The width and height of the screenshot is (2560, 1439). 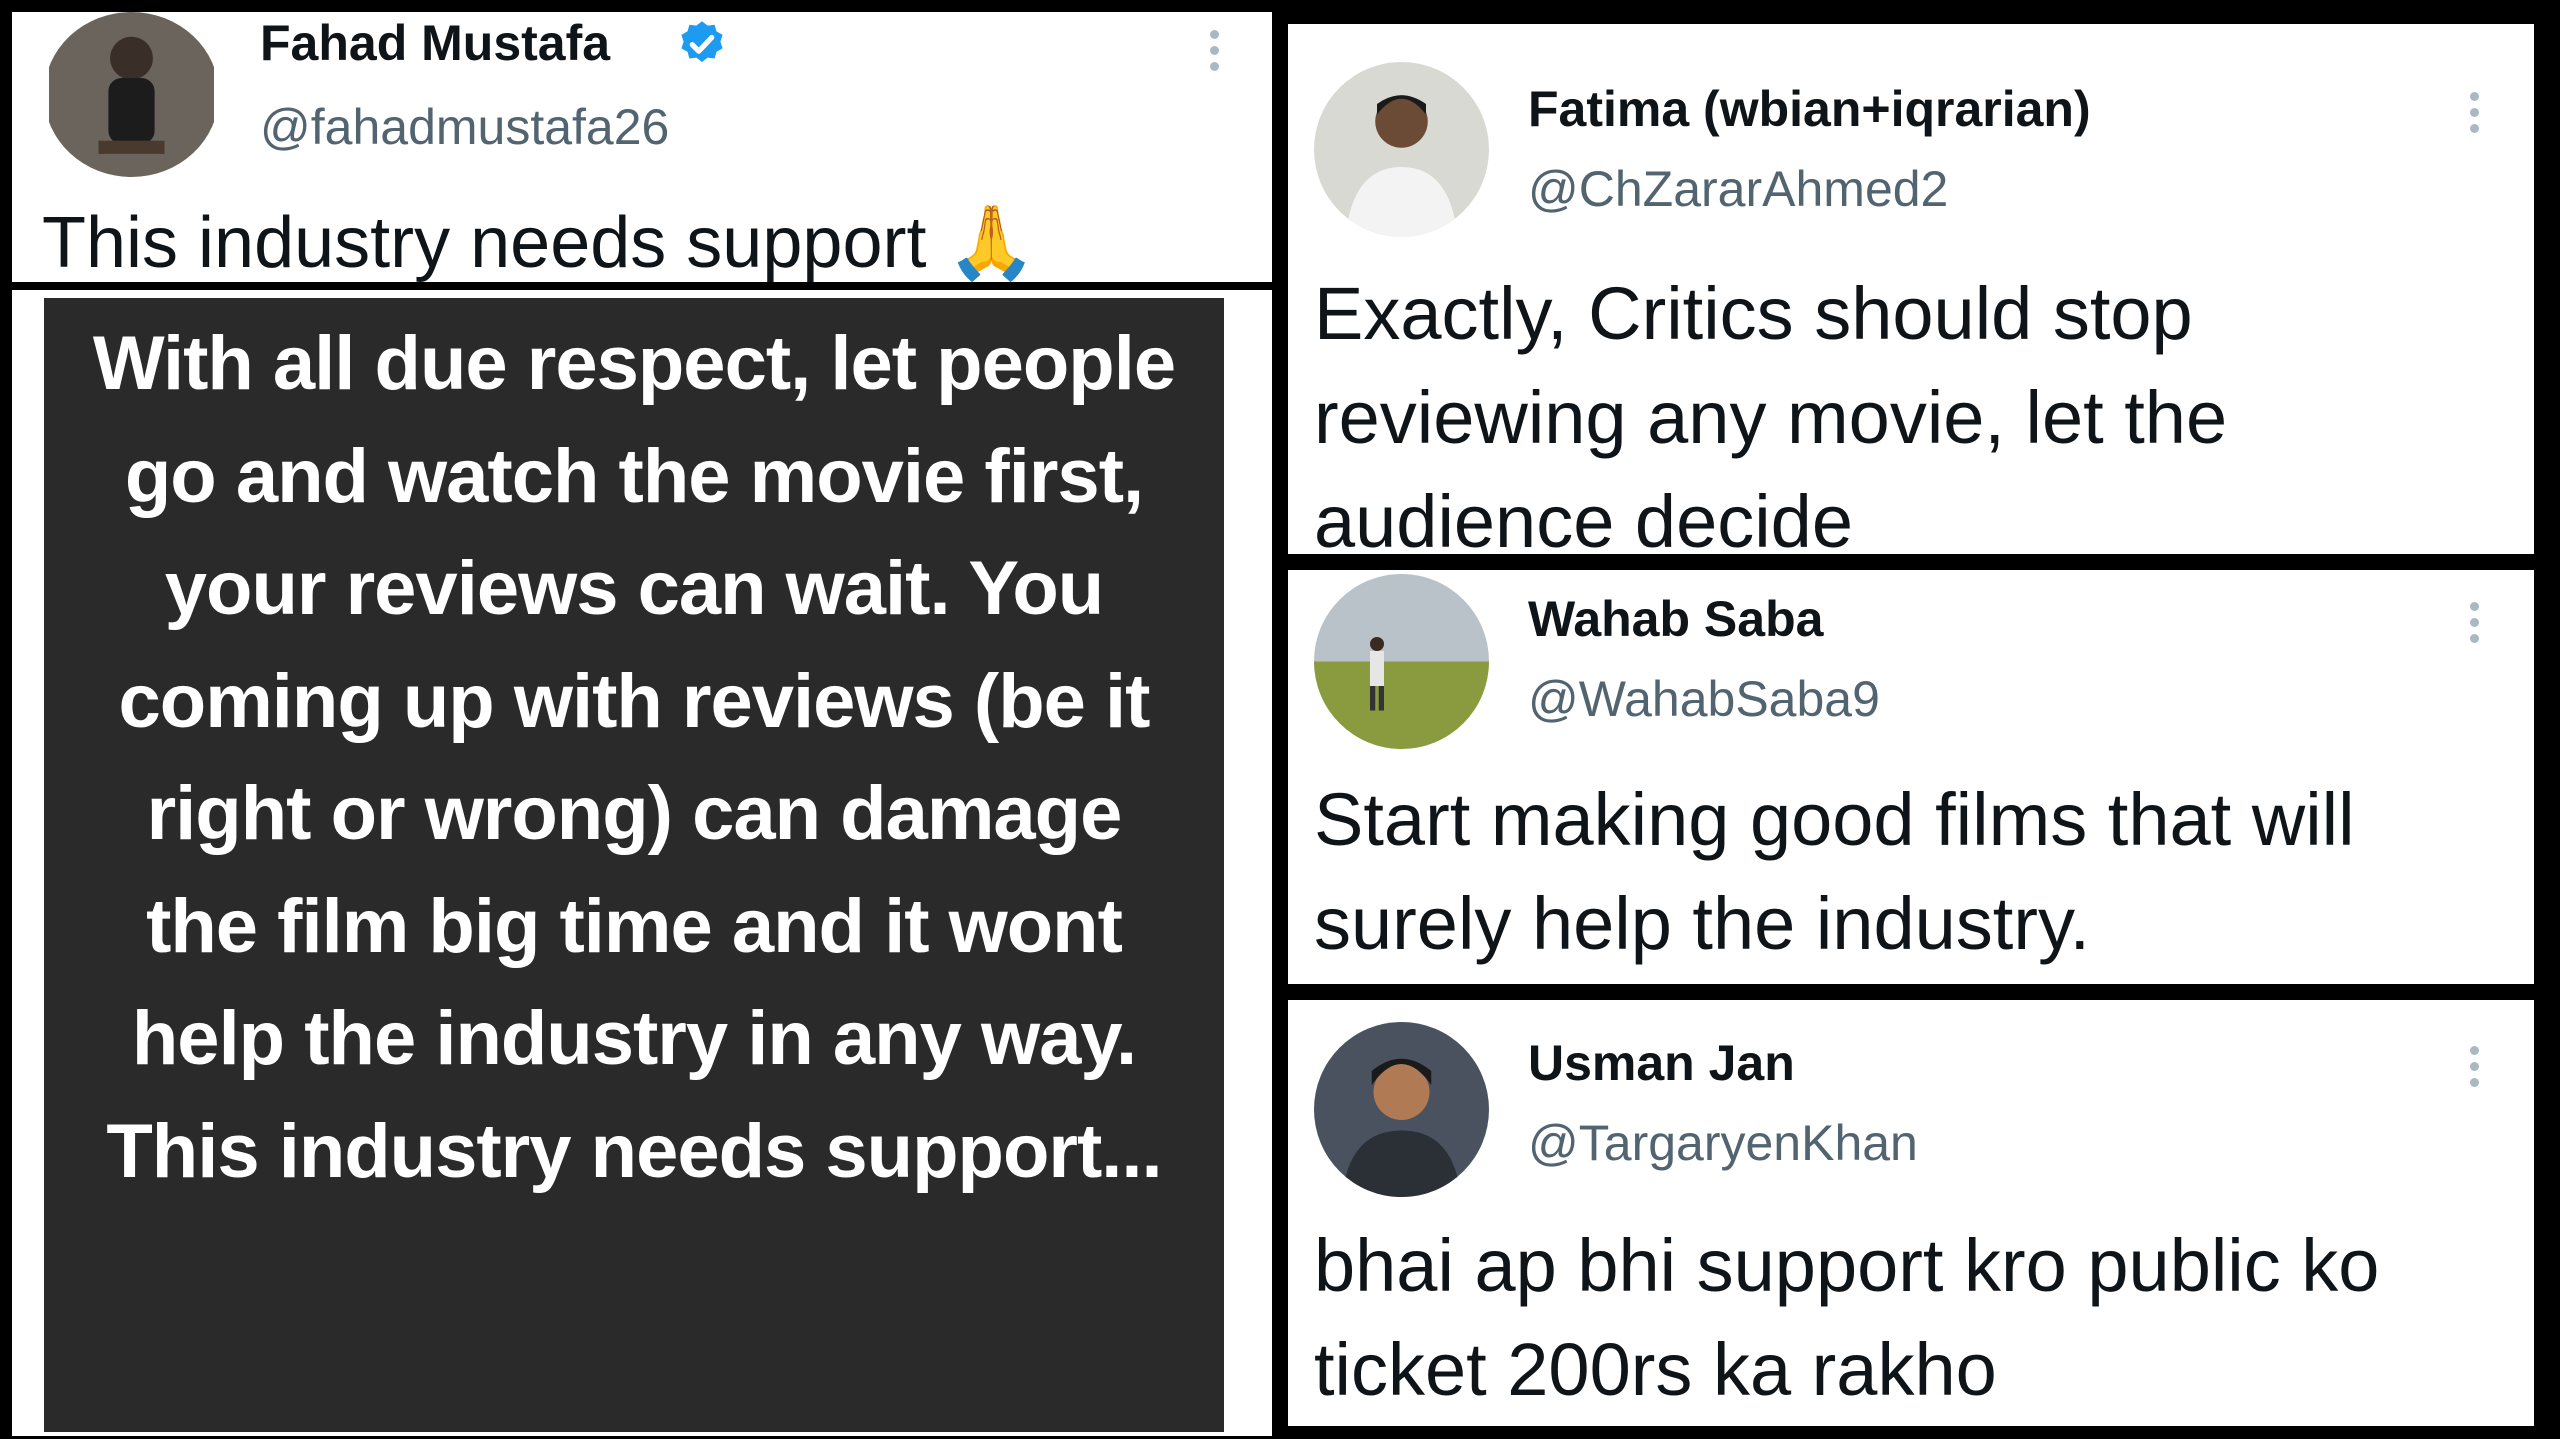 I want to click on author-name: Usman Jan, so click(x=1661, y=1063).